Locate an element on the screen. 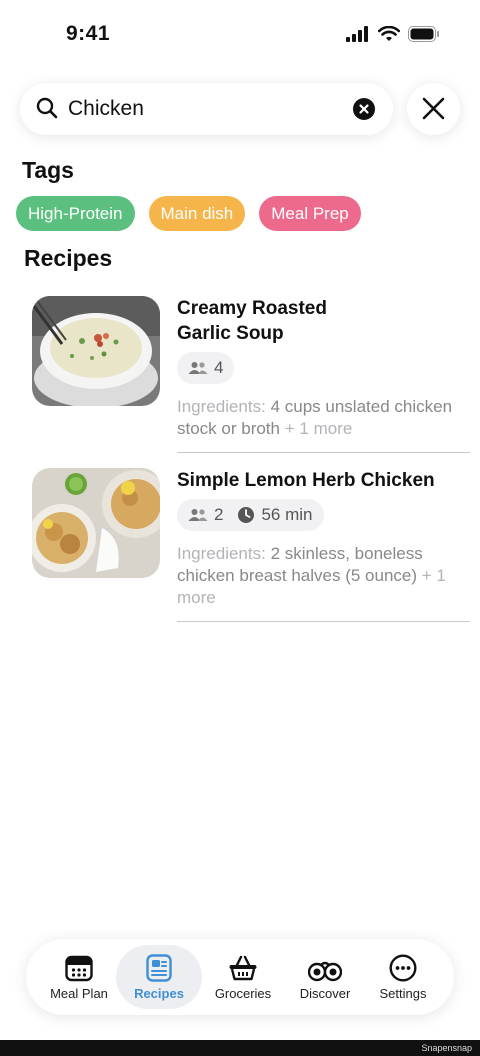 The height and width of the screenshot is (1056, 480). tab-recipes: Recipes is located at coordinates (159, 977).